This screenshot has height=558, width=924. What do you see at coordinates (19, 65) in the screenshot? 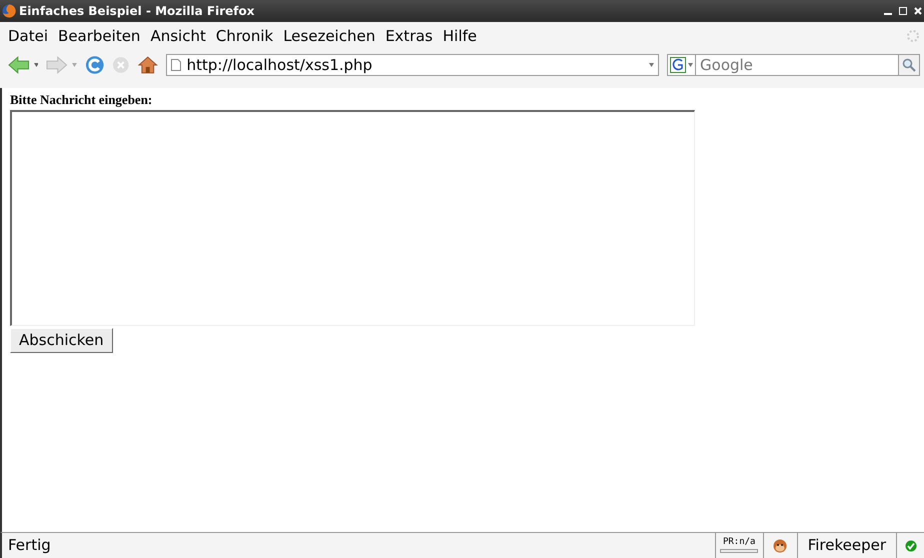
I see `back-arrow-icon` at bounding box center [19, 65].